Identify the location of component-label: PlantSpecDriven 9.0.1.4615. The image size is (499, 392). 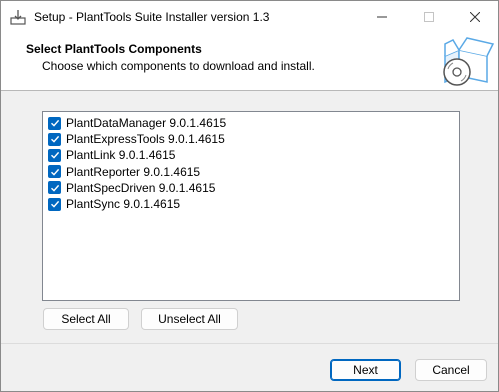
(141, 187).